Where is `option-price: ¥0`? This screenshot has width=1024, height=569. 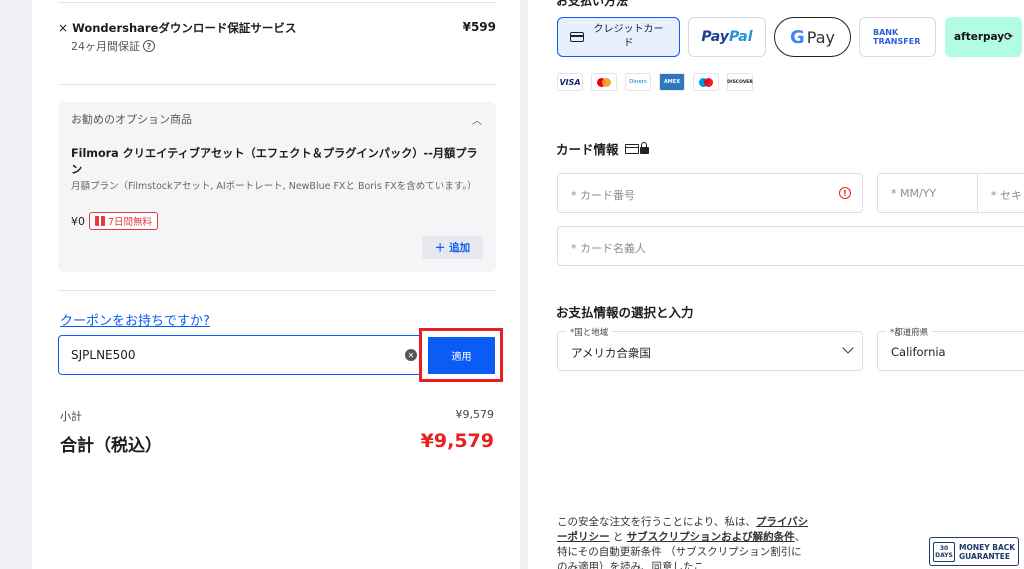
option-price: ¥0 is located at coordinates (78, 221).